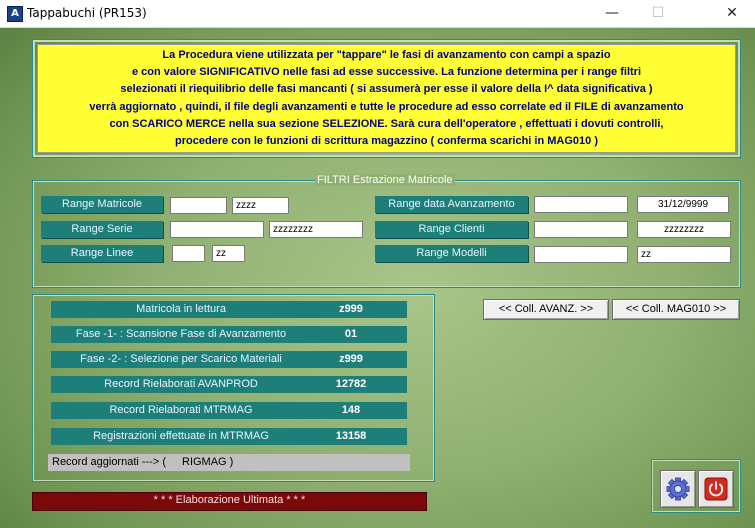 The image size is (755, 528). Describe the element at coordinates (377, 14) in the screenshot. I see `title-bar: A Tappabuchi (PR153) — ☐ ✕` at that location.